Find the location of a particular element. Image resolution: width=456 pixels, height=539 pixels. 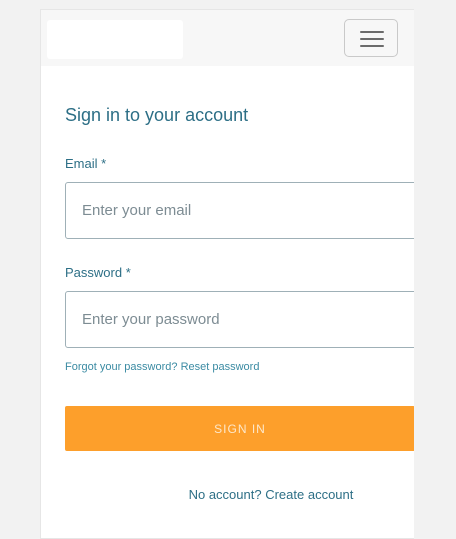

page-title: Sign in to your account is located at coordinates (157, 115).